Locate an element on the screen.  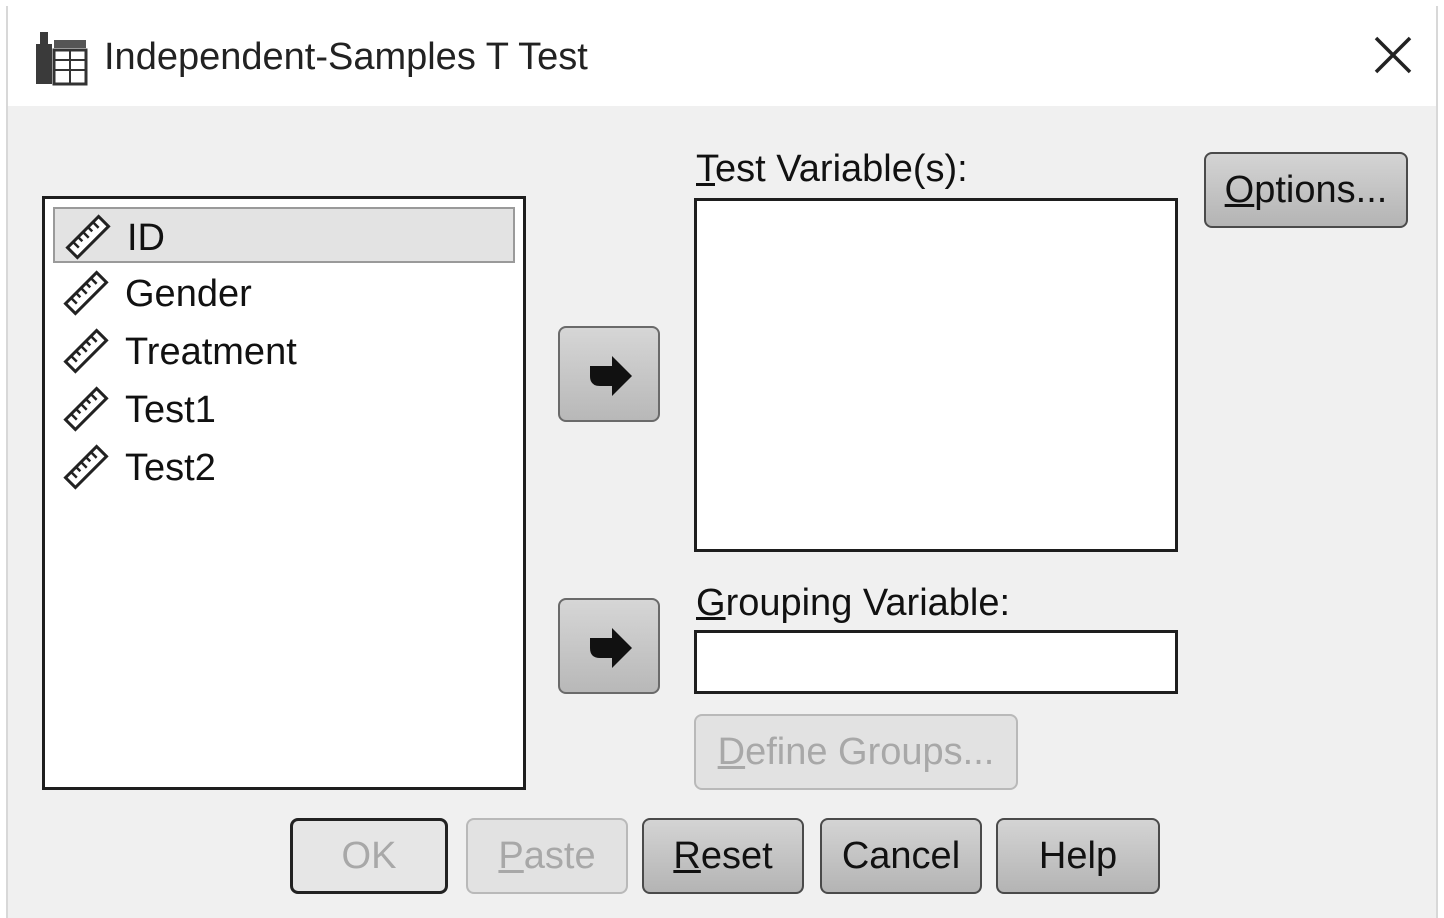
variable-name: Test1 is located at coordinates (170, 410).